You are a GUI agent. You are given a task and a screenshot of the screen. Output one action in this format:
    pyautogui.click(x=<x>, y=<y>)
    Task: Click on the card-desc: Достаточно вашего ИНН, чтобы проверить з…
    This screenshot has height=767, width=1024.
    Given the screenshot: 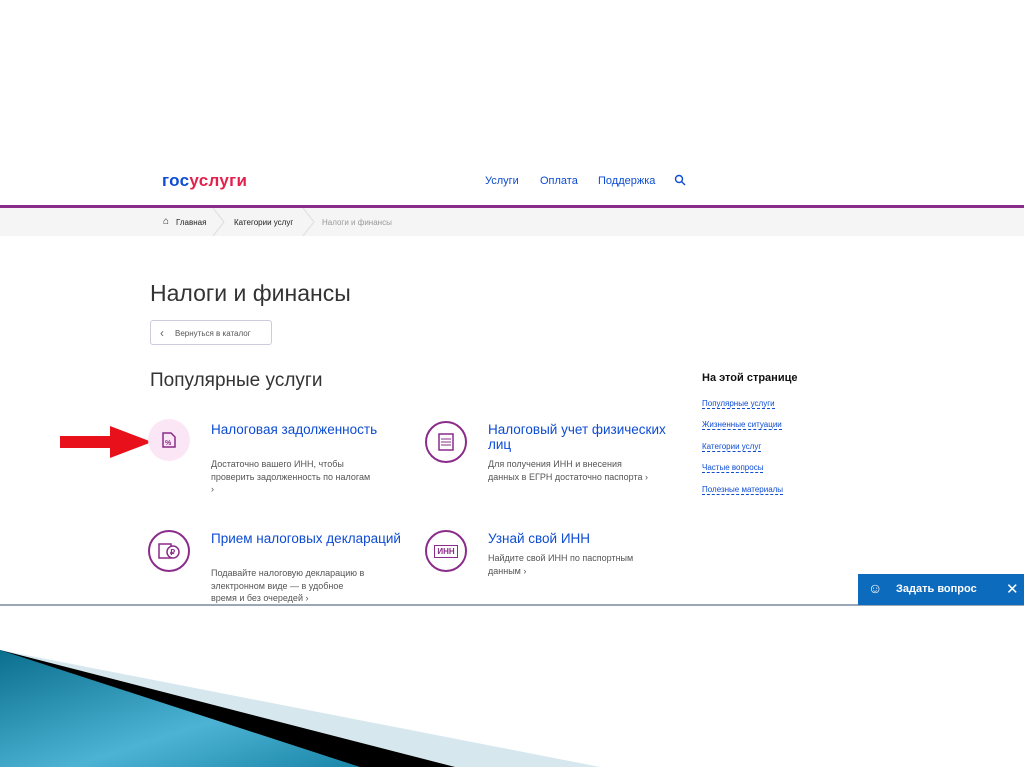 What is the action you would take?
    pyautogui.click(x=291, y=476)
    